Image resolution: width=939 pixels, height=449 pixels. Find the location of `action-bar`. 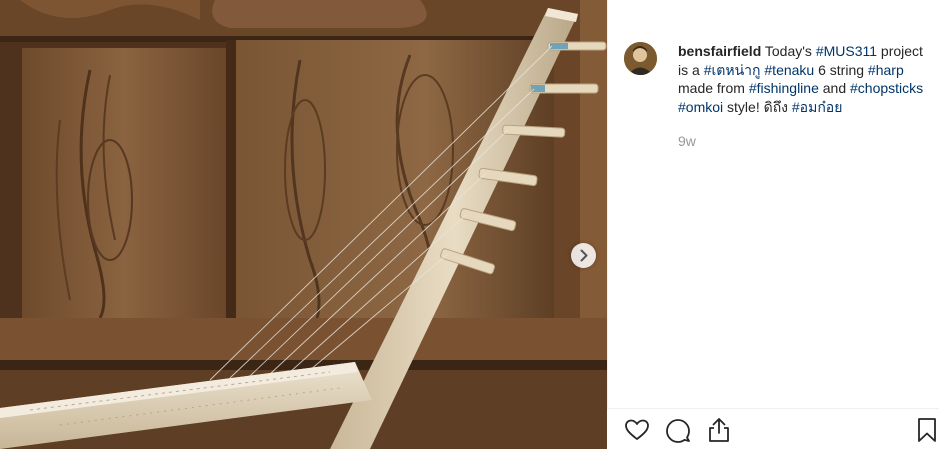

action-bar is located at coordinates (773, 428).